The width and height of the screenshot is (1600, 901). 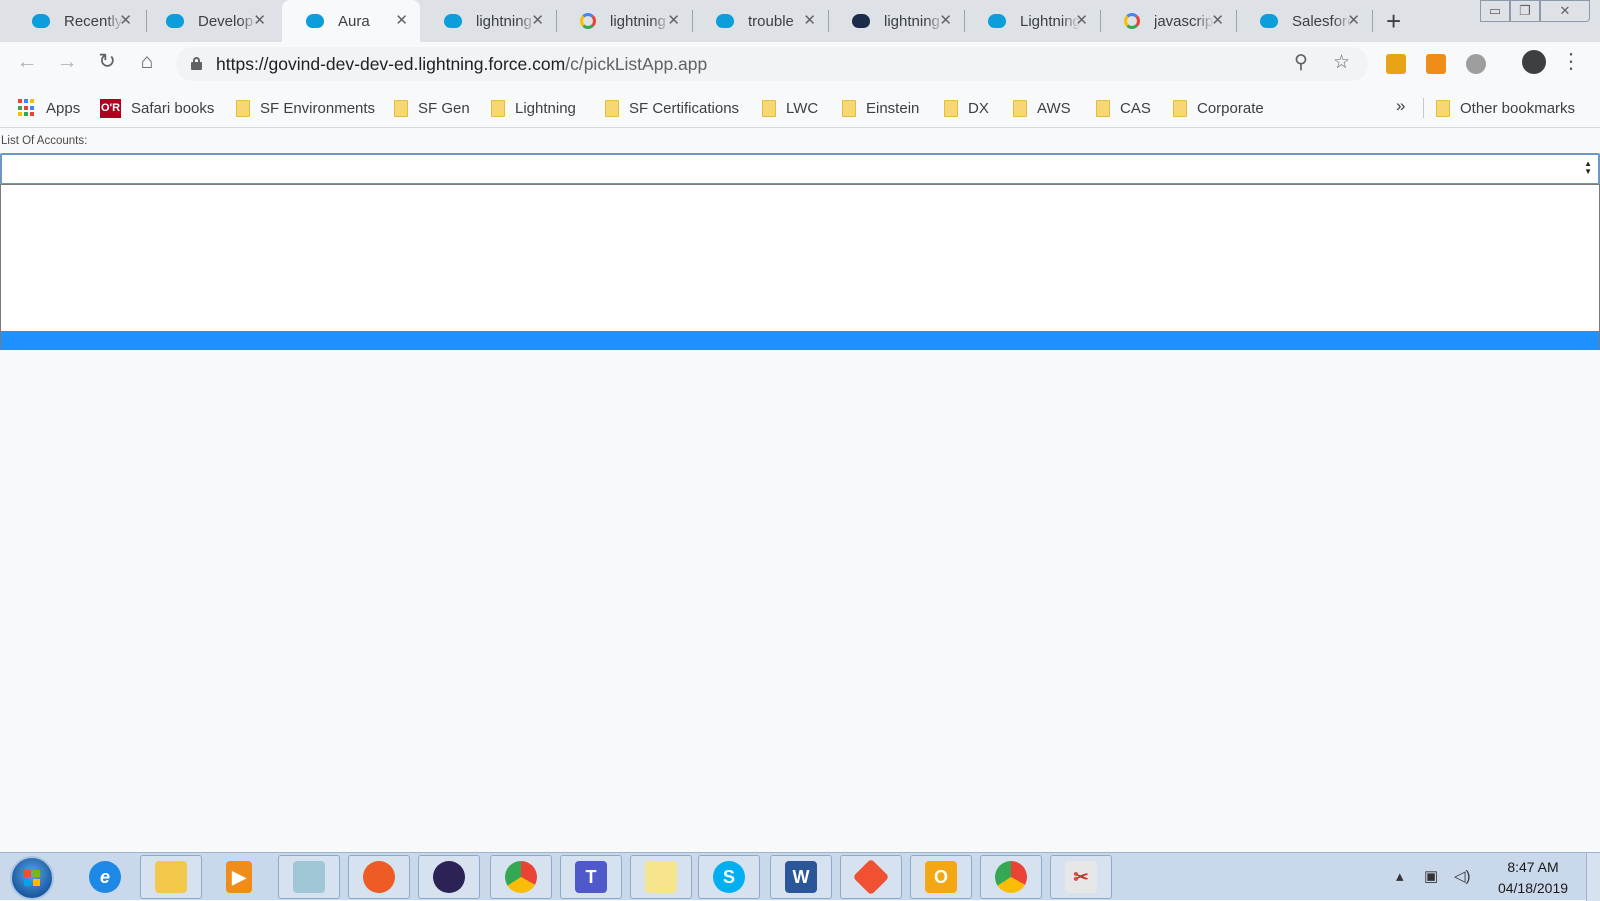 I want to click on home-button: ⌂, so click(x=147, y=62).